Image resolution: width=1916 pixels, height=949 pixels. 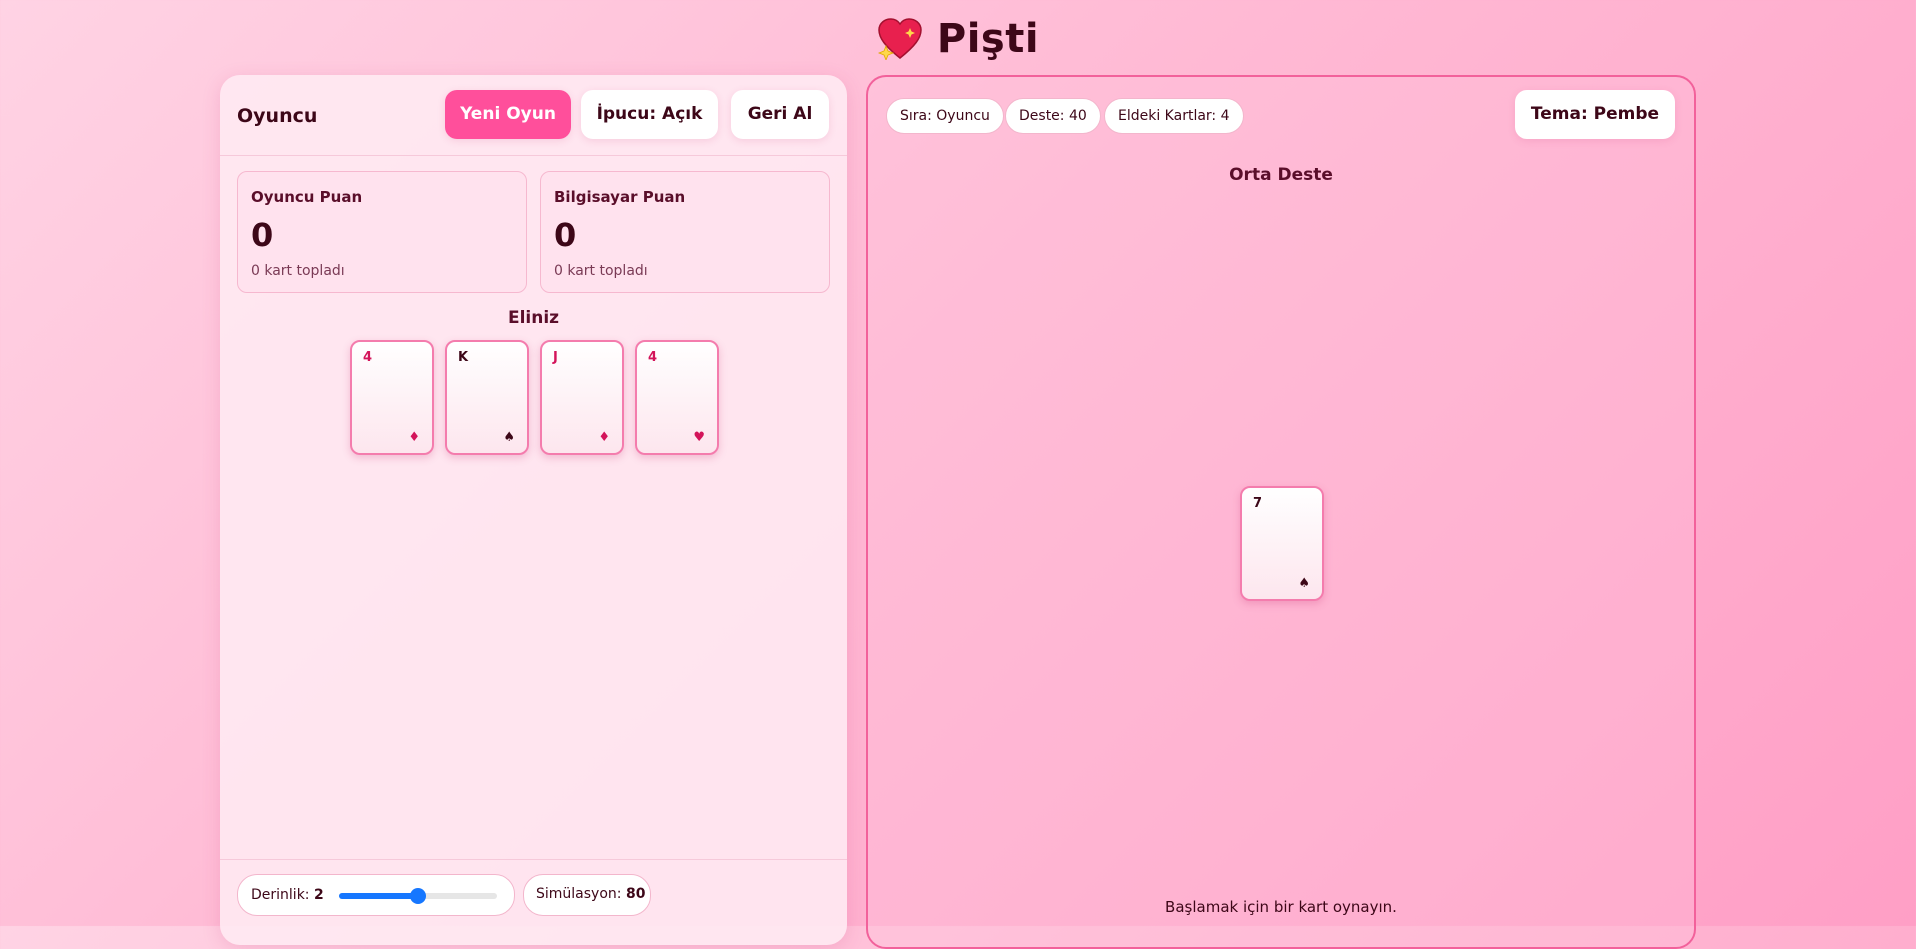 What do you see at coordinates (487, 397) in the screenshot?
I see `hand-card: K ♠` at bounding box center [487, 397].